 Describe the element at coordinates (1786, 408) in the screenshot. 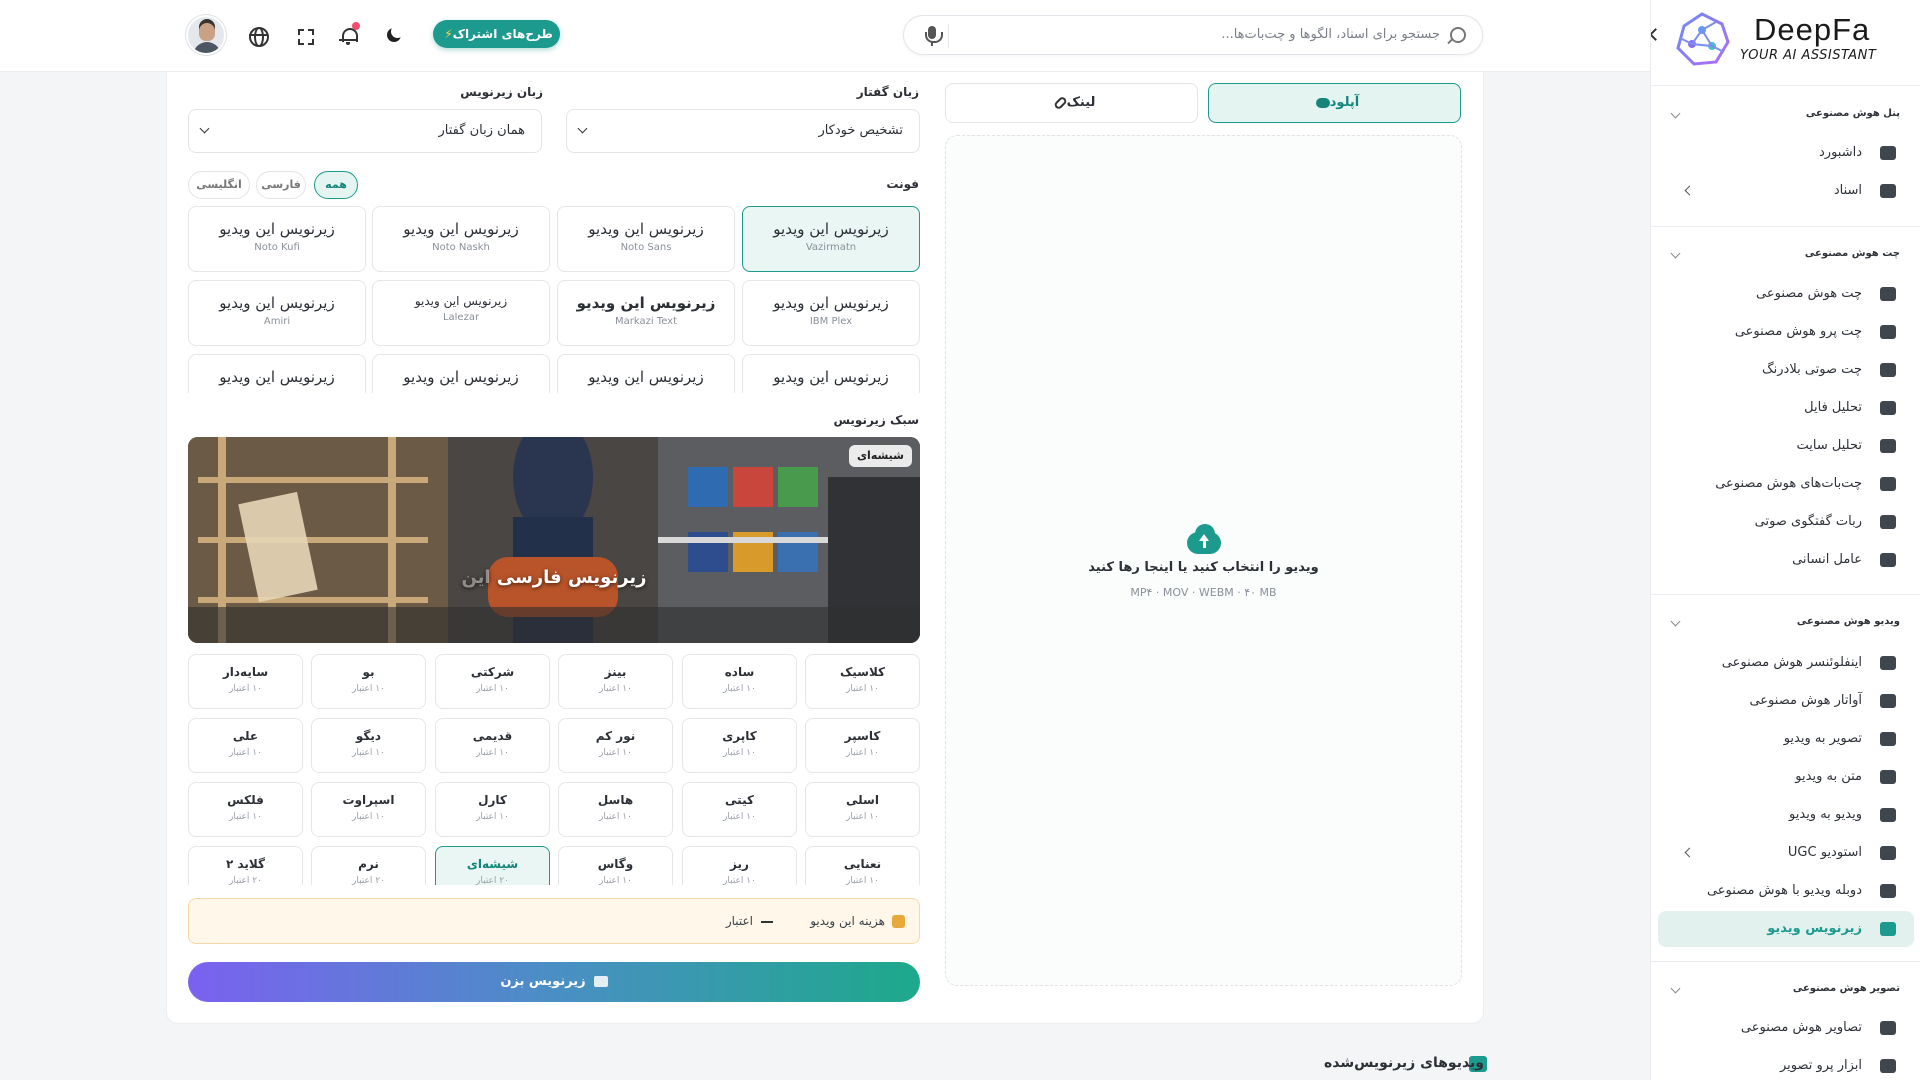

I see `sidebar-item: تحلیل فایل` at that location.